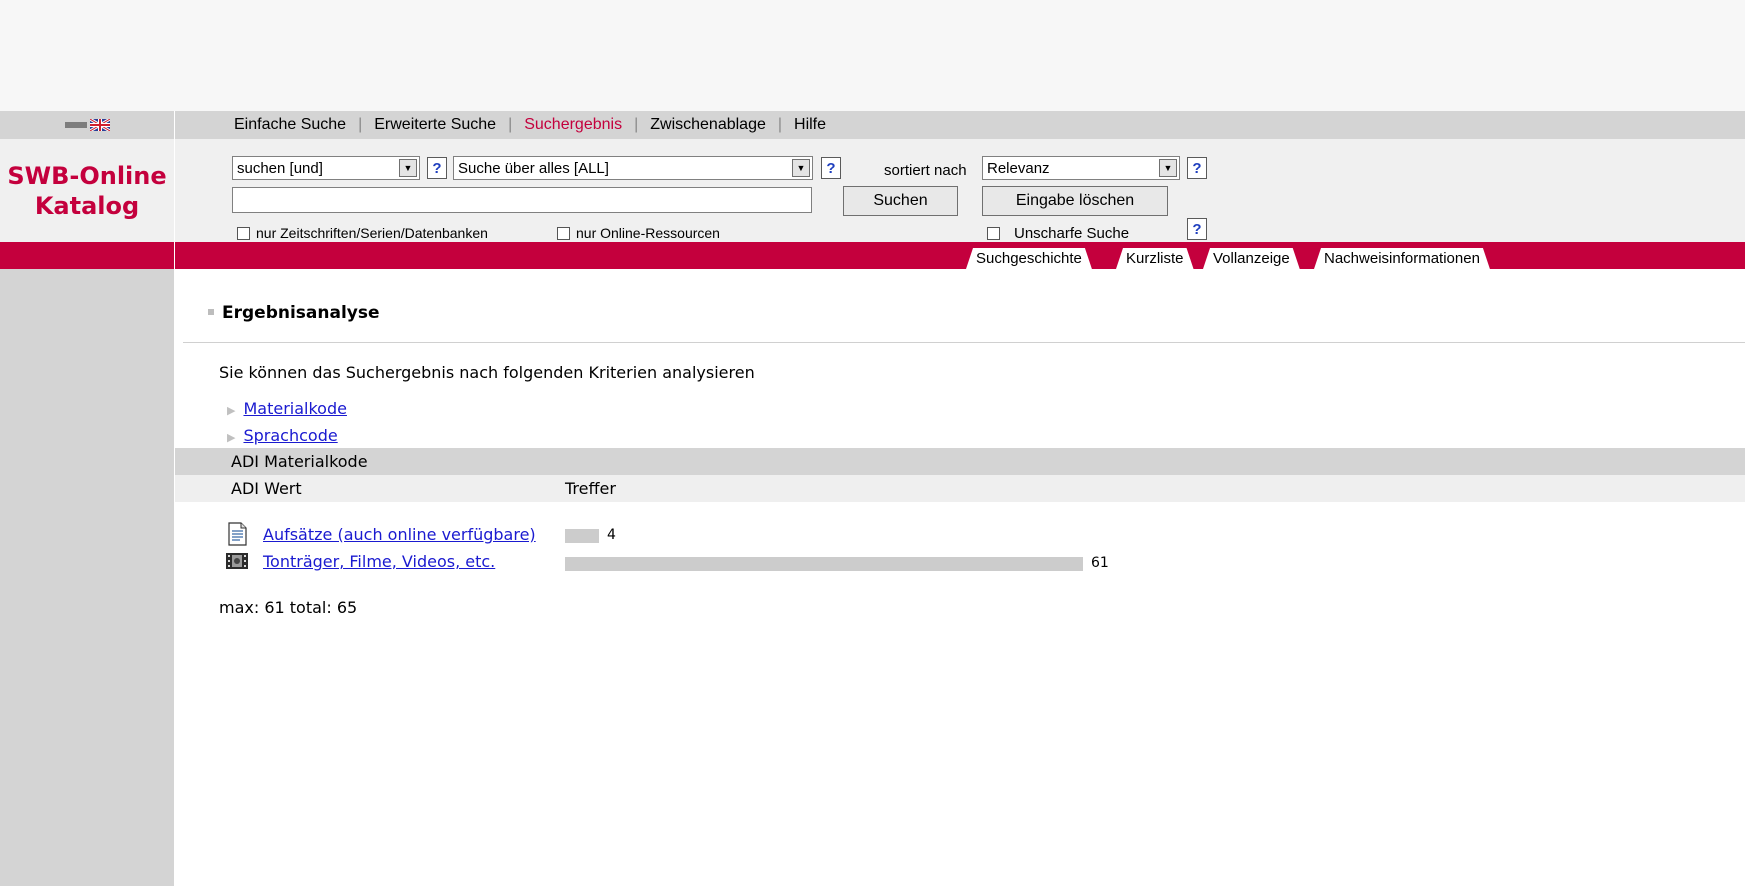 The image size is (1745, 886). I want to click on nav-zwischenablage: Zwischenablage, so click(708, 125).